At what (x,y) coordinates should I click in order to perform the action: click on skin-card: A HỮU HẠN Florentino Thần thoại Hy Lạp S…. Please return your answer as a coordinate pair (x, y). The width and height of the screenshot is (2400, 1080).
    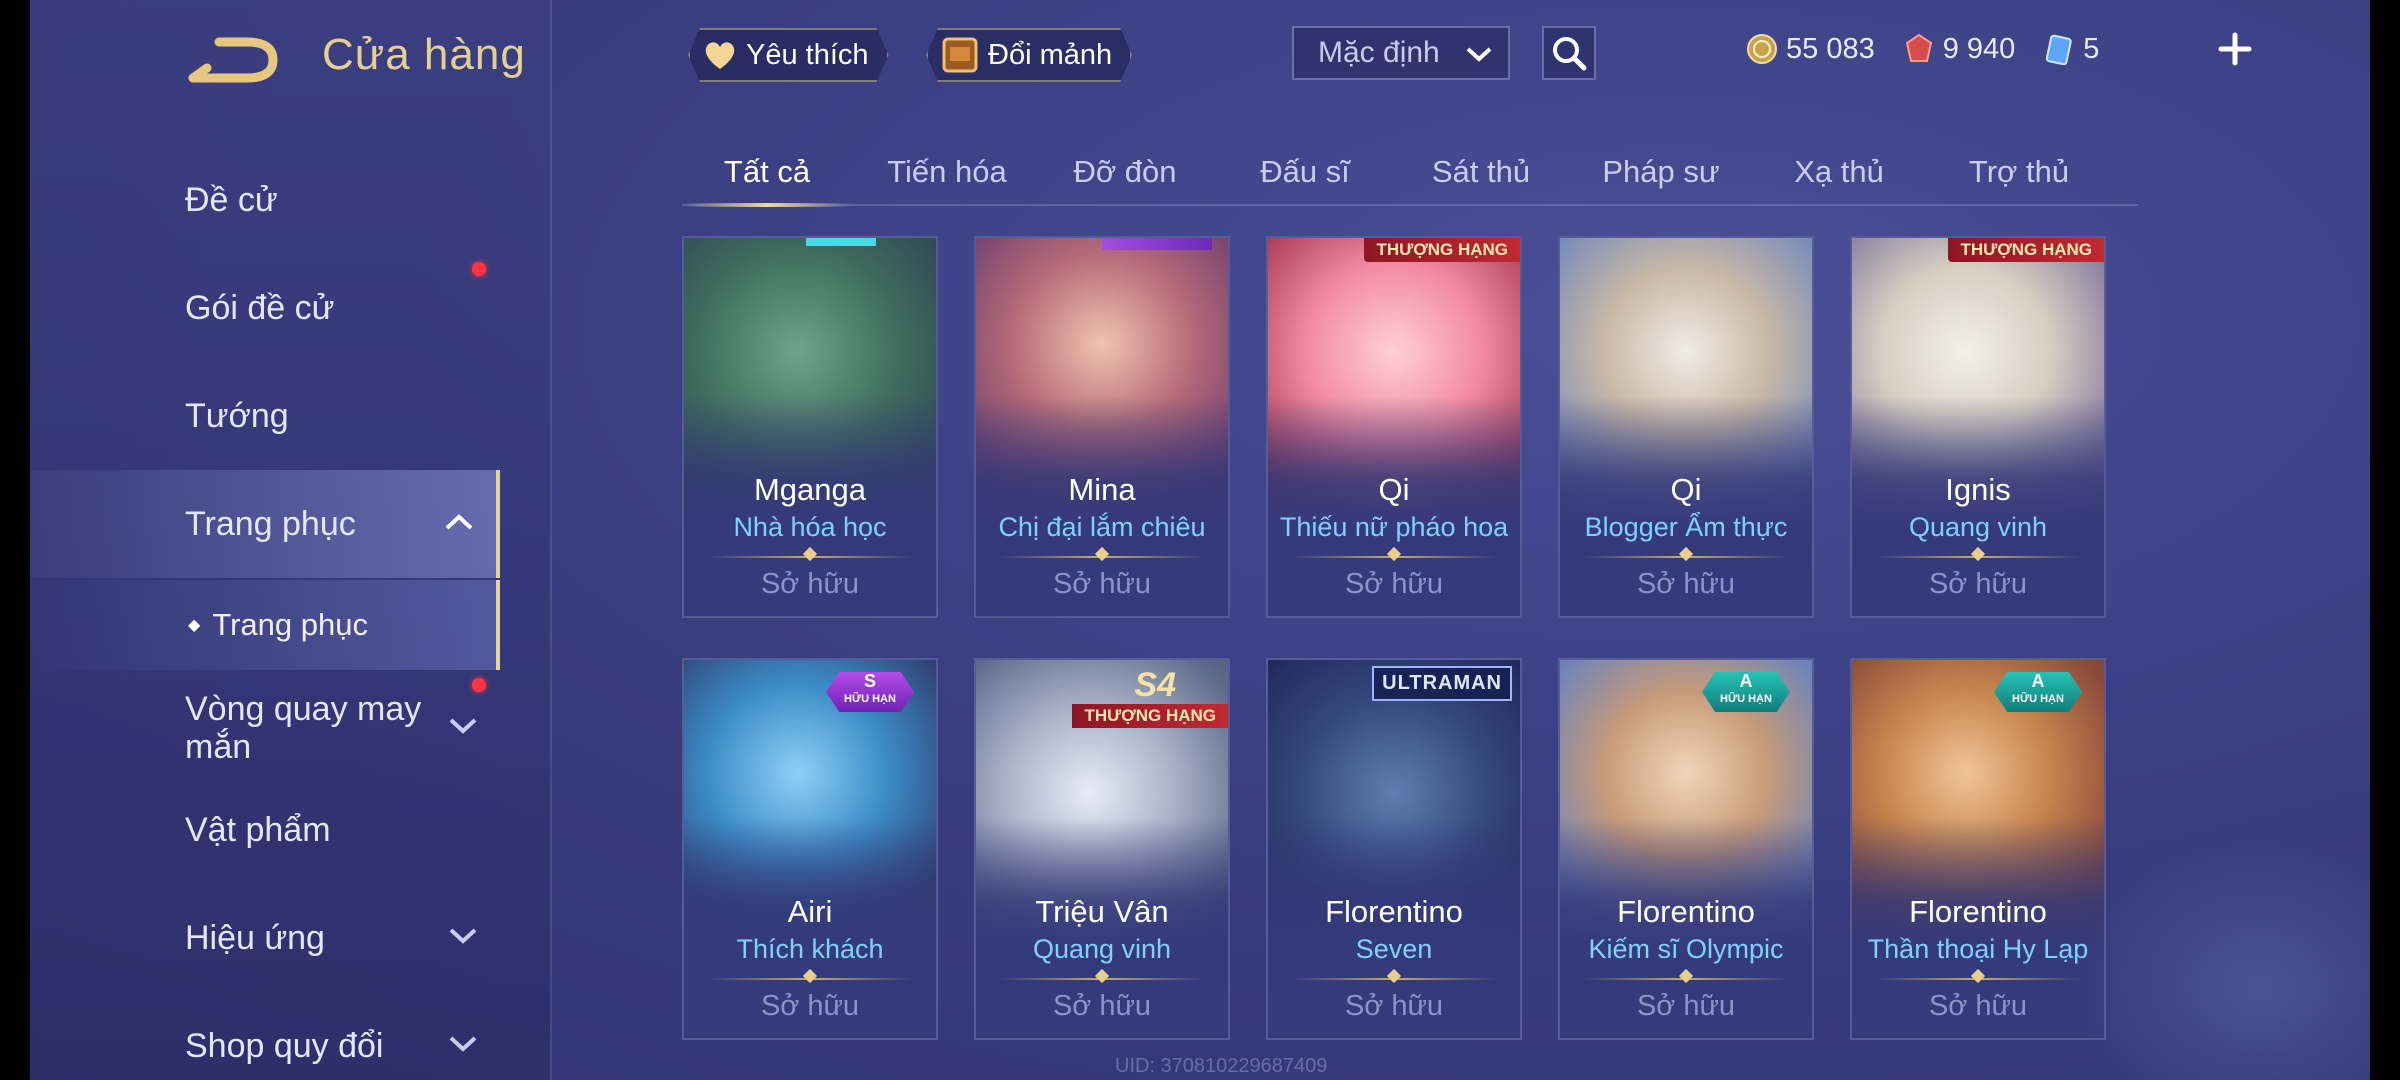
    Looking at the image, I should click on (1978, 849).